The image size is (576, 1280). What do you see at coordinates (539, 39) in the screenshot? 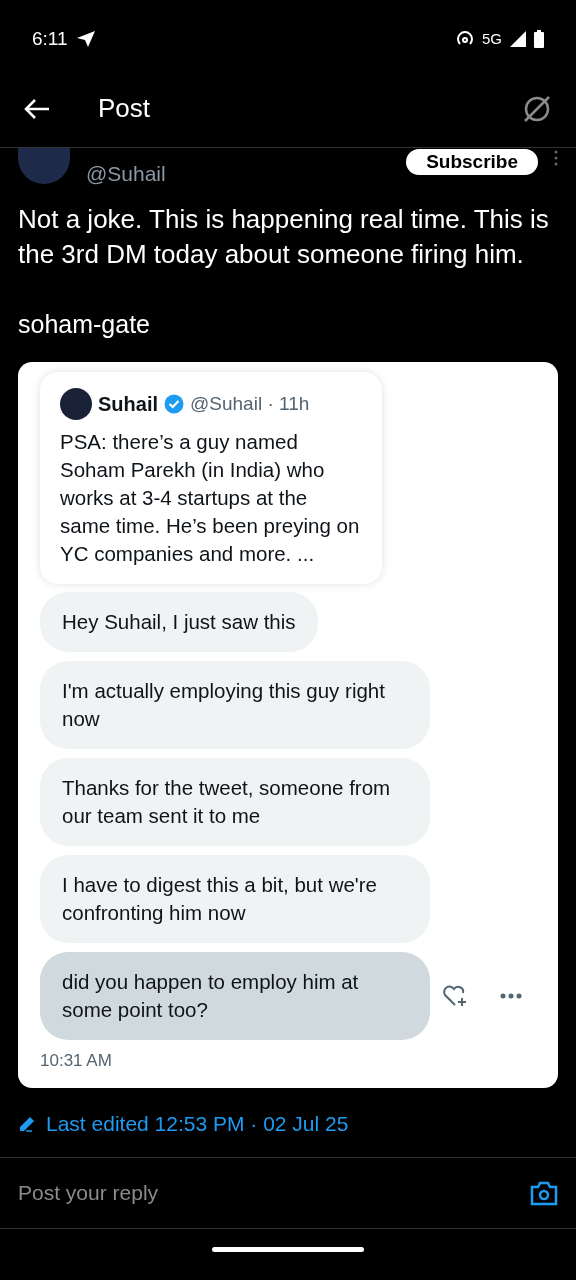
I see `battery-icon` at bounding box center [539, 39].